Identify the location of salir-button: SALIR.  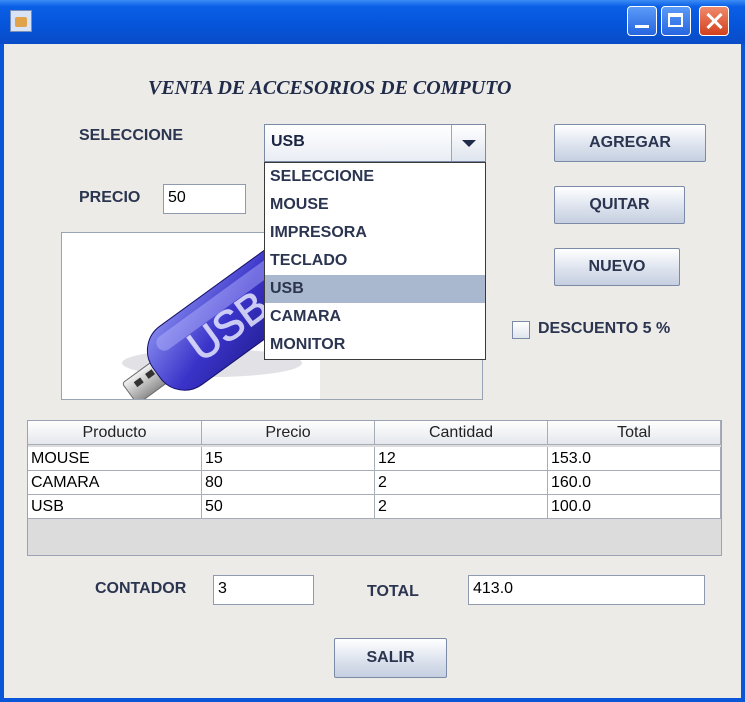
(390, 658).